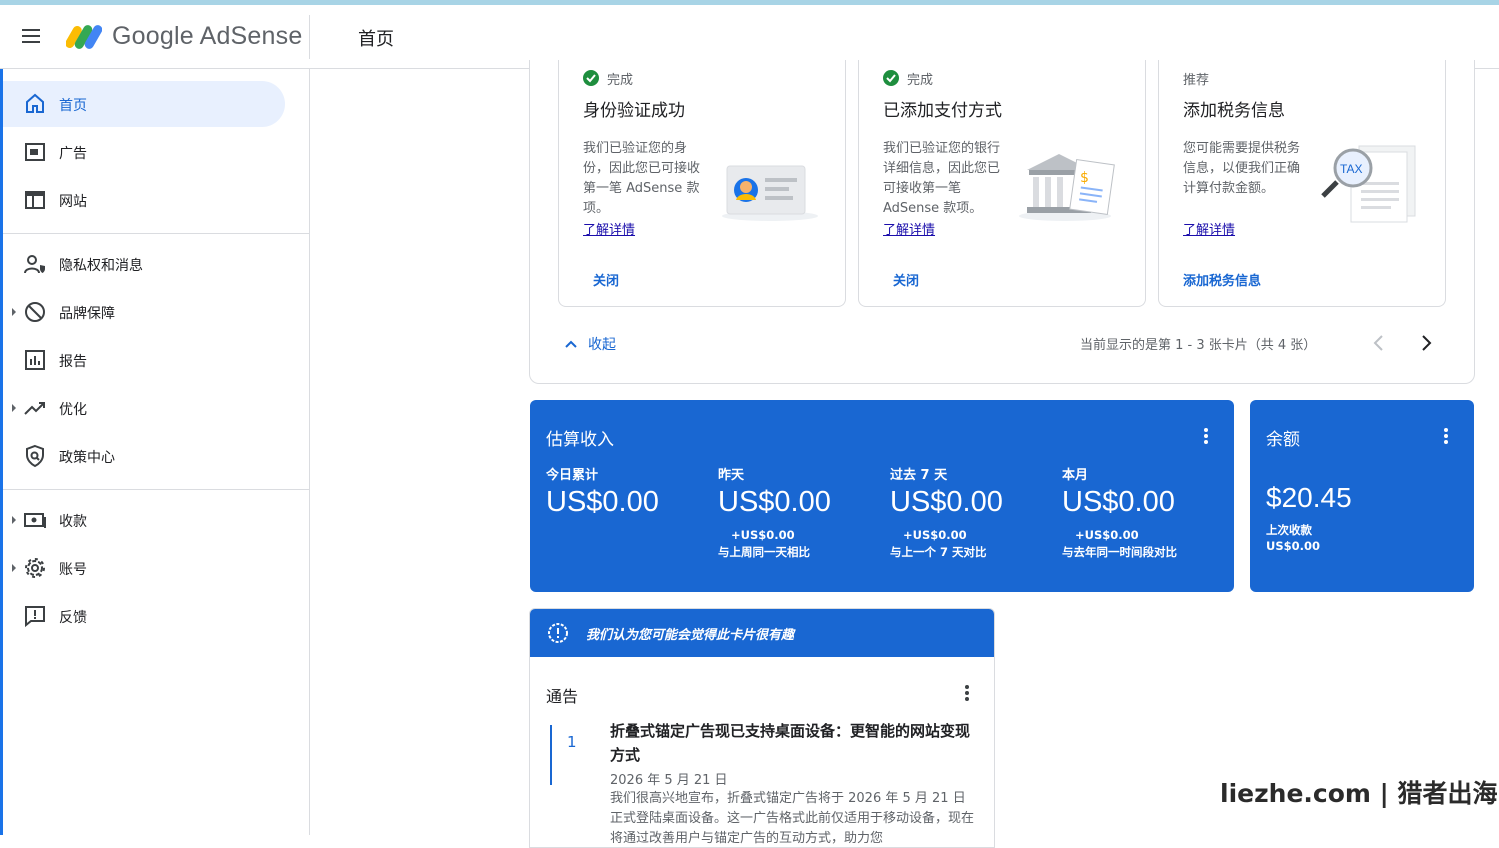 The width and height of the screenshot is (1499, 848). I want to click on task-description: 您可能需要提供税务信息，以便我们正确计算付款金额。, so click(1242, 168).